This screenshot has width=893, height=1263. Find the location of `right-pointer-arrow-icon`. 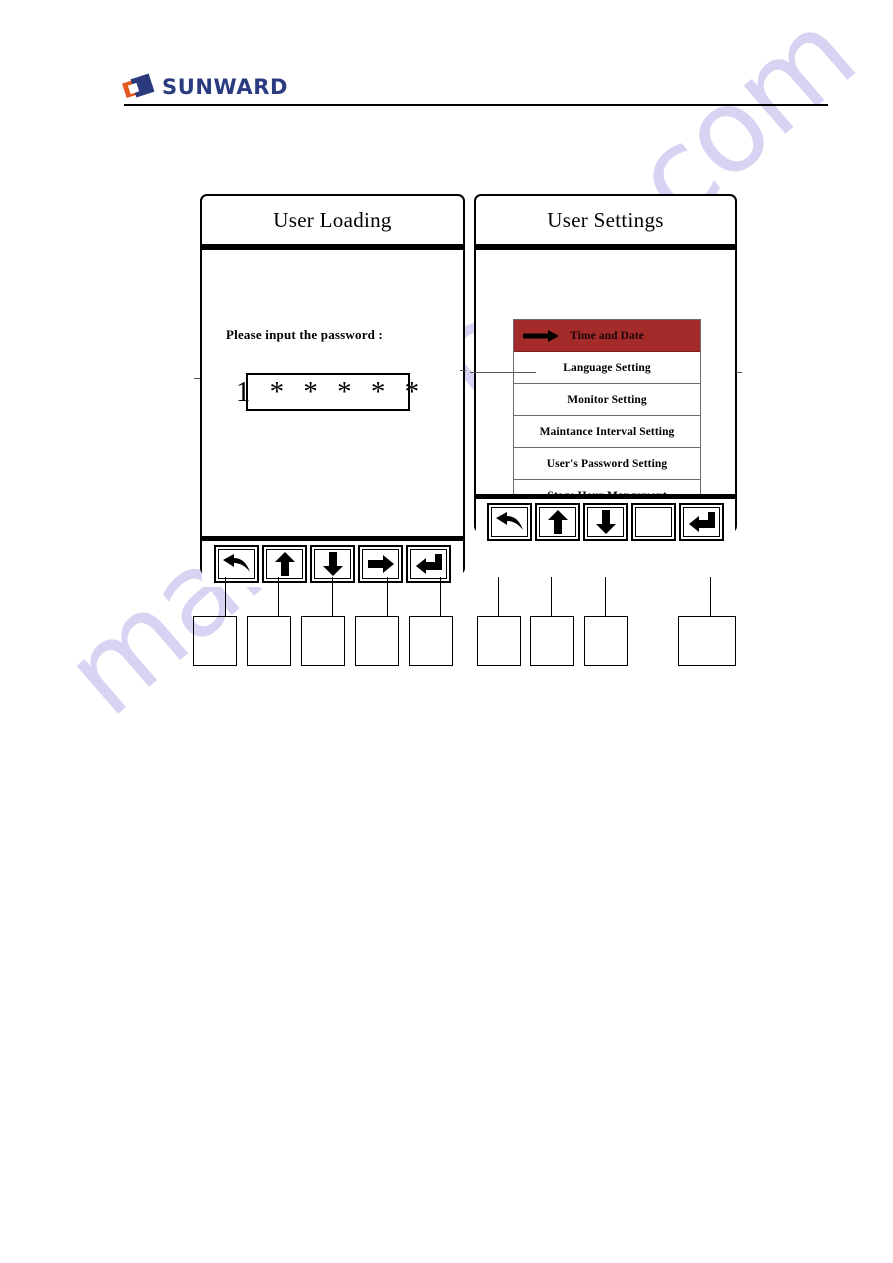

right-pointer-arrow-icon is located at coordinates (541, 335).